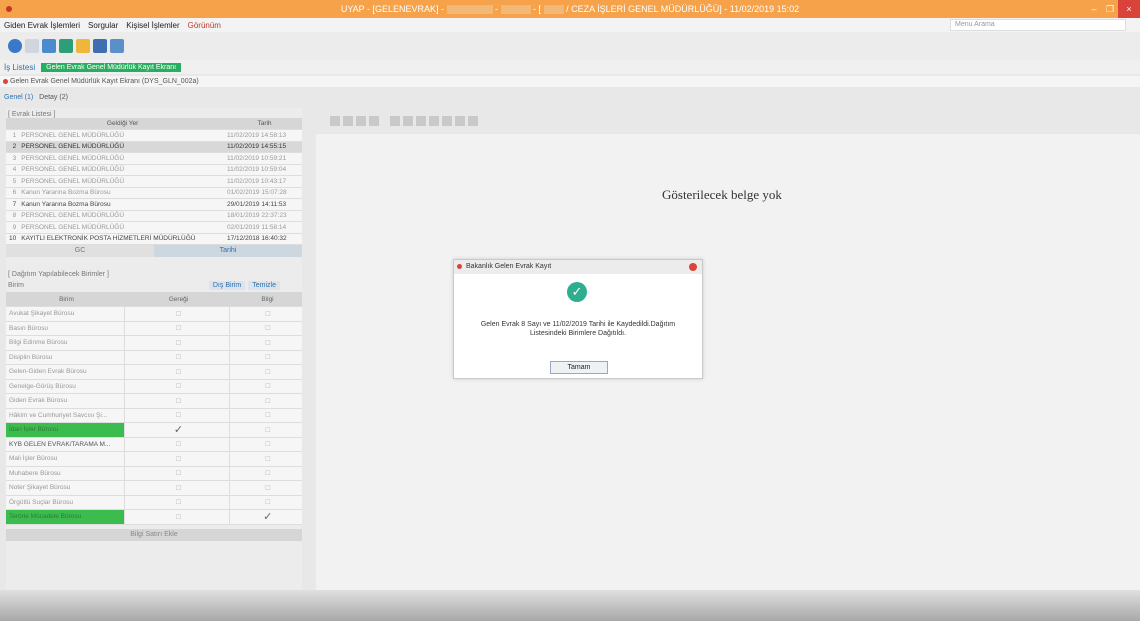 This screenshot has height=621, width=1140. Describe the element at coordinates (18, 97) in the screenshot. I see `subtab-genel: Genel (1)` at that location.